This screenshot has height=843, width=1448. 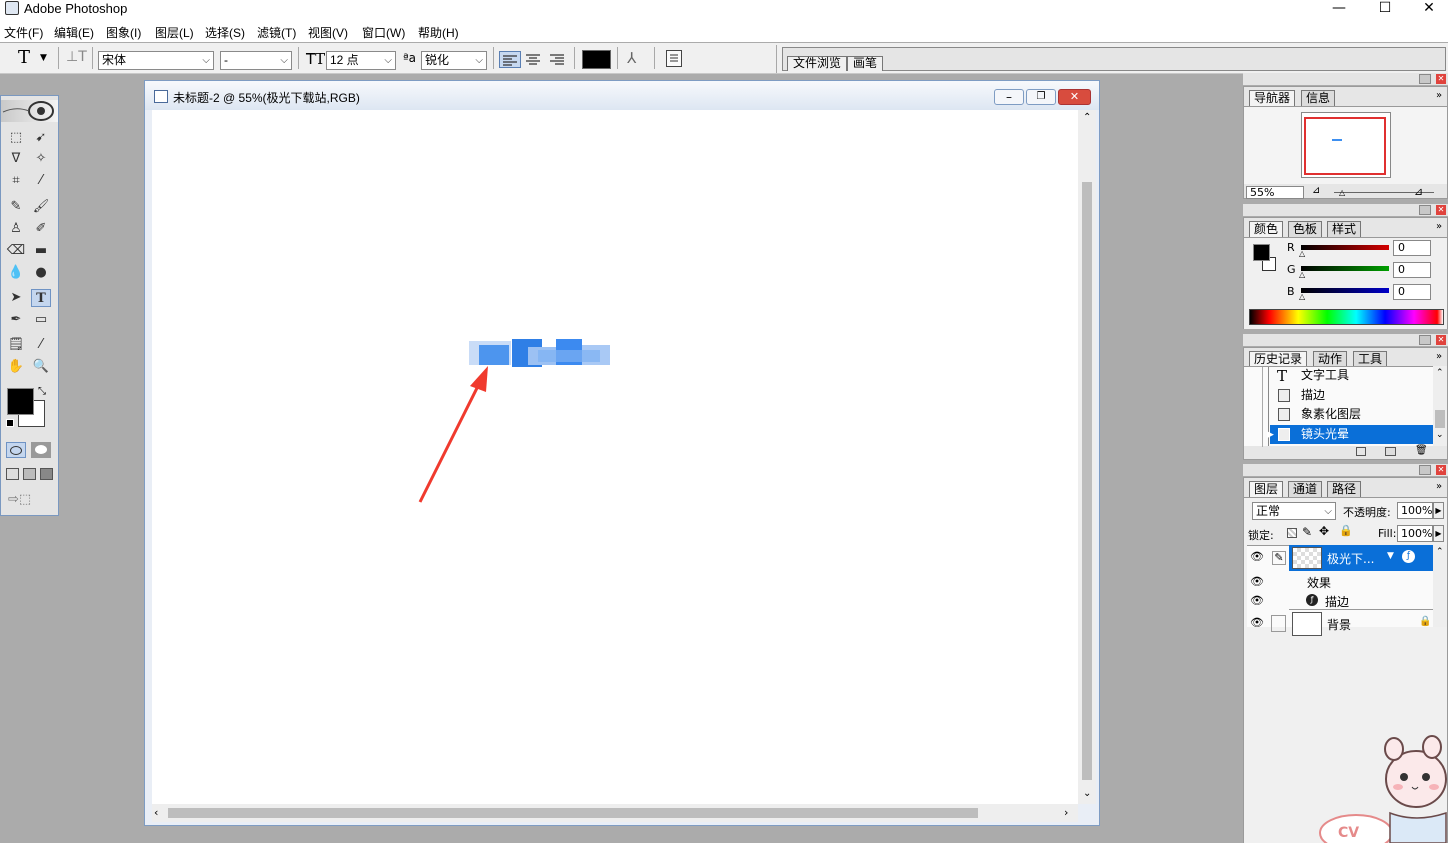 What do you see at coordinates (1374, 414) in the screenshot?
I see `history-item: 象素化图层` at bounding box center [1374, 414].